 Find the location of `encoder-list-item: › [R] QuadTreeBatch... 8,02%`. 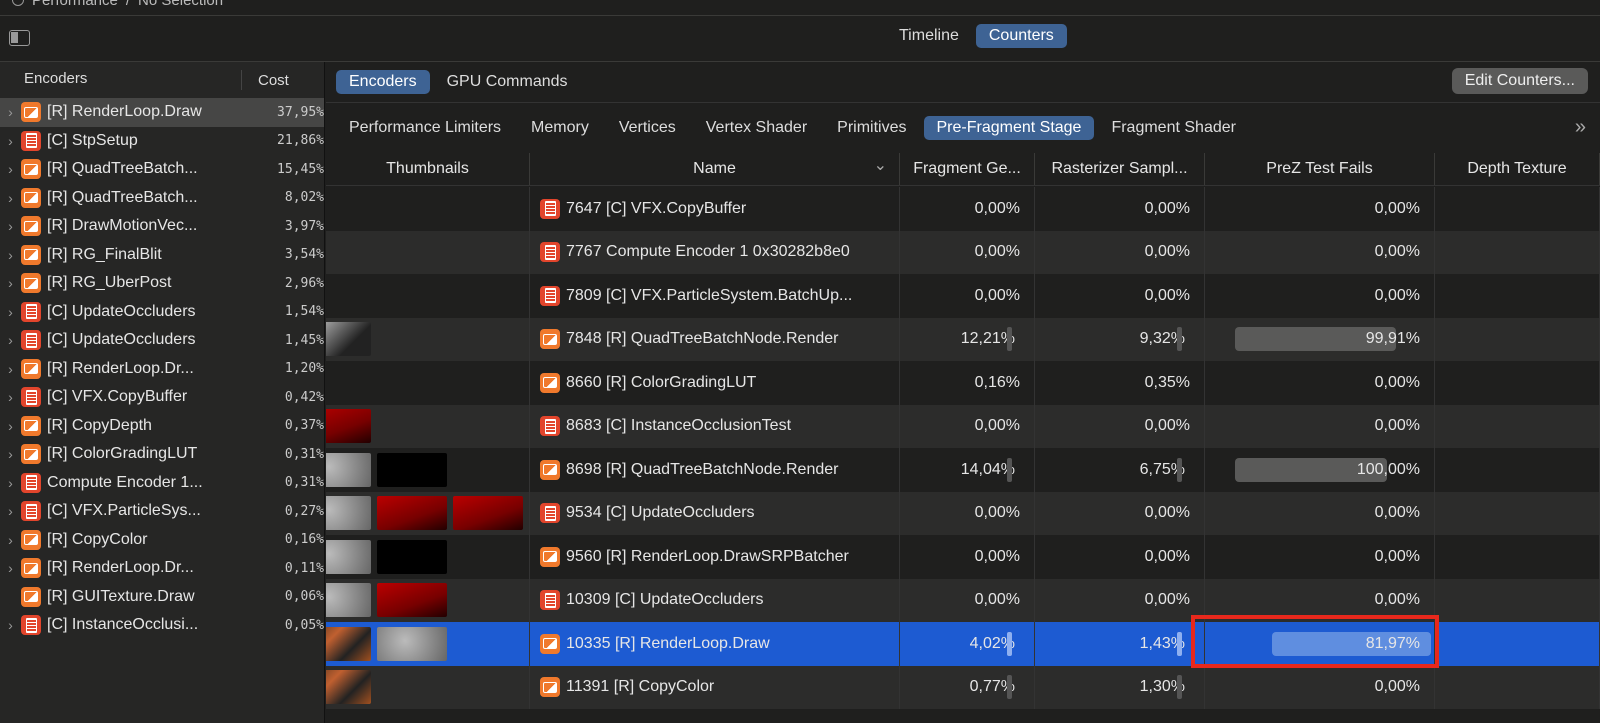

encoder-list-item: › [R] QuadTreeBatch... 8,02% is located at coordinates (162, 198).